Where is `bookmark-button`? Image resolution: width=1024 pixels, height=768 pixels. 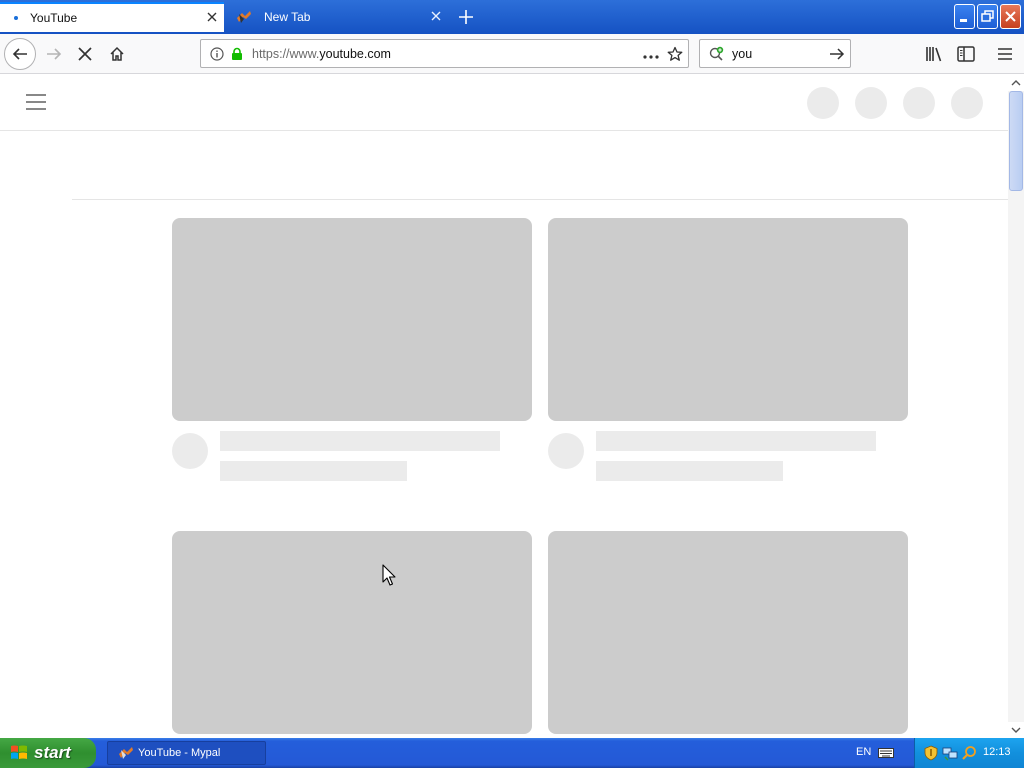 bookmark-button is located at coordinates (675, 54).